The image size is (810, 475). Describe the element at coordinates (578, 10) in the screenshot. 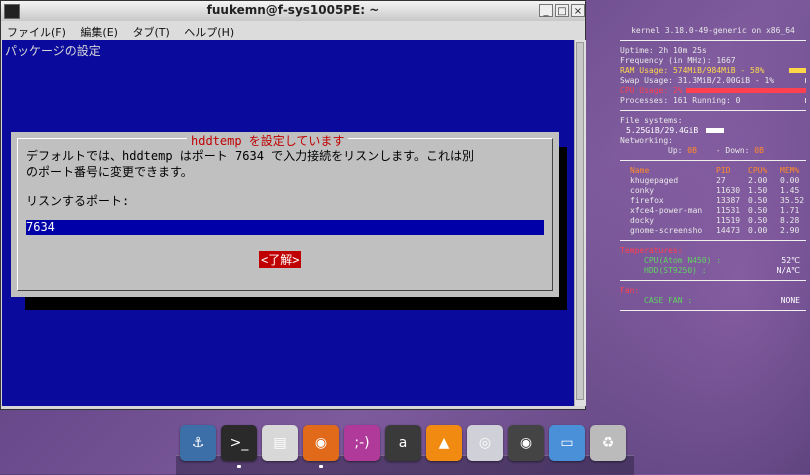

I see `close-button: ×` at that location.